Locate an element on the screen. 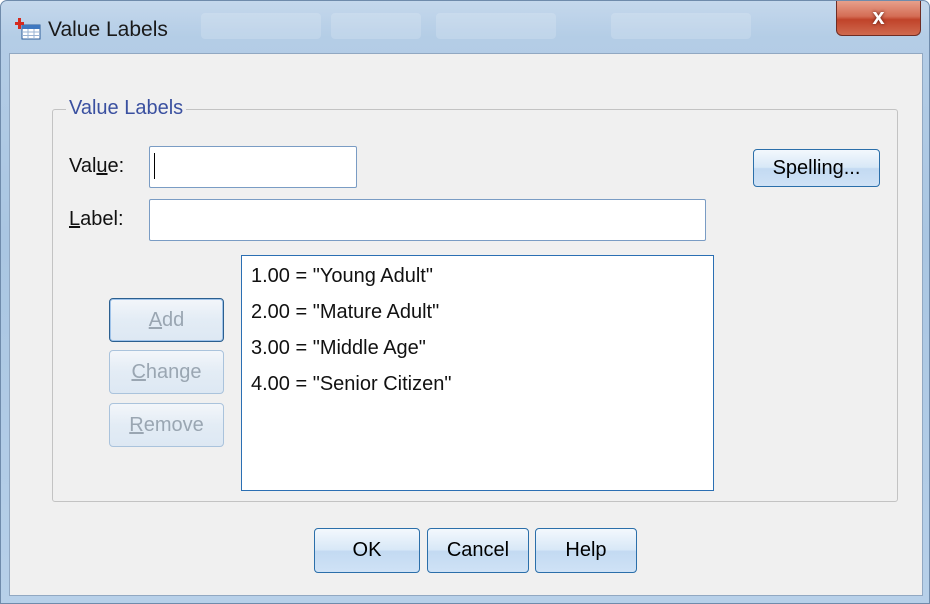  close-icon: x is located at coordinates (878, 16).